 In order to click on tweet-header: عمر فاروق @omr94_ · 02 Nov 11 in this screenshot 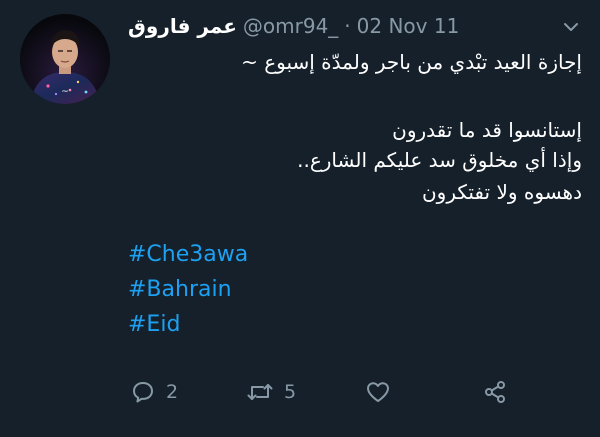, I will do `click(293, 26)`.